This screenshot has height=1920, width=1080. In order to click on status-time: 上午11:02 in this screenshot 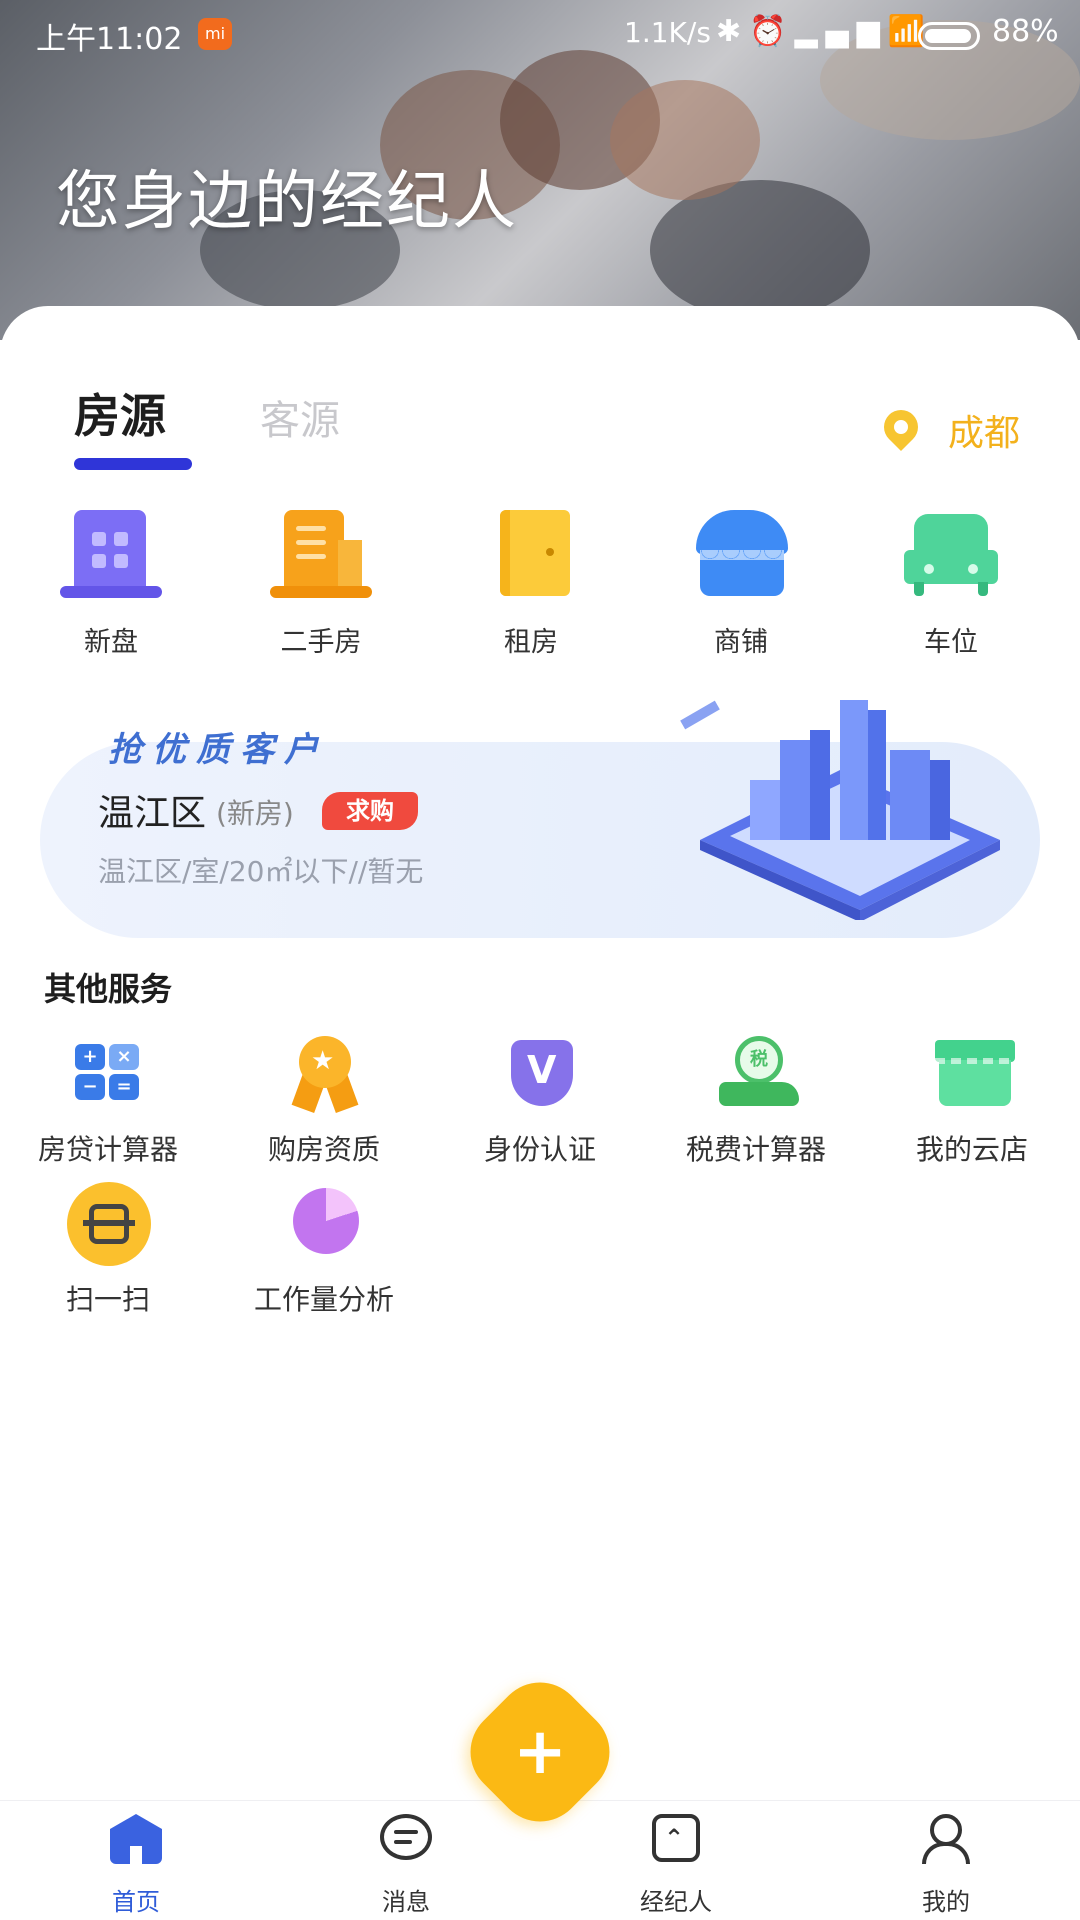, I will do `click(109, 39)`.